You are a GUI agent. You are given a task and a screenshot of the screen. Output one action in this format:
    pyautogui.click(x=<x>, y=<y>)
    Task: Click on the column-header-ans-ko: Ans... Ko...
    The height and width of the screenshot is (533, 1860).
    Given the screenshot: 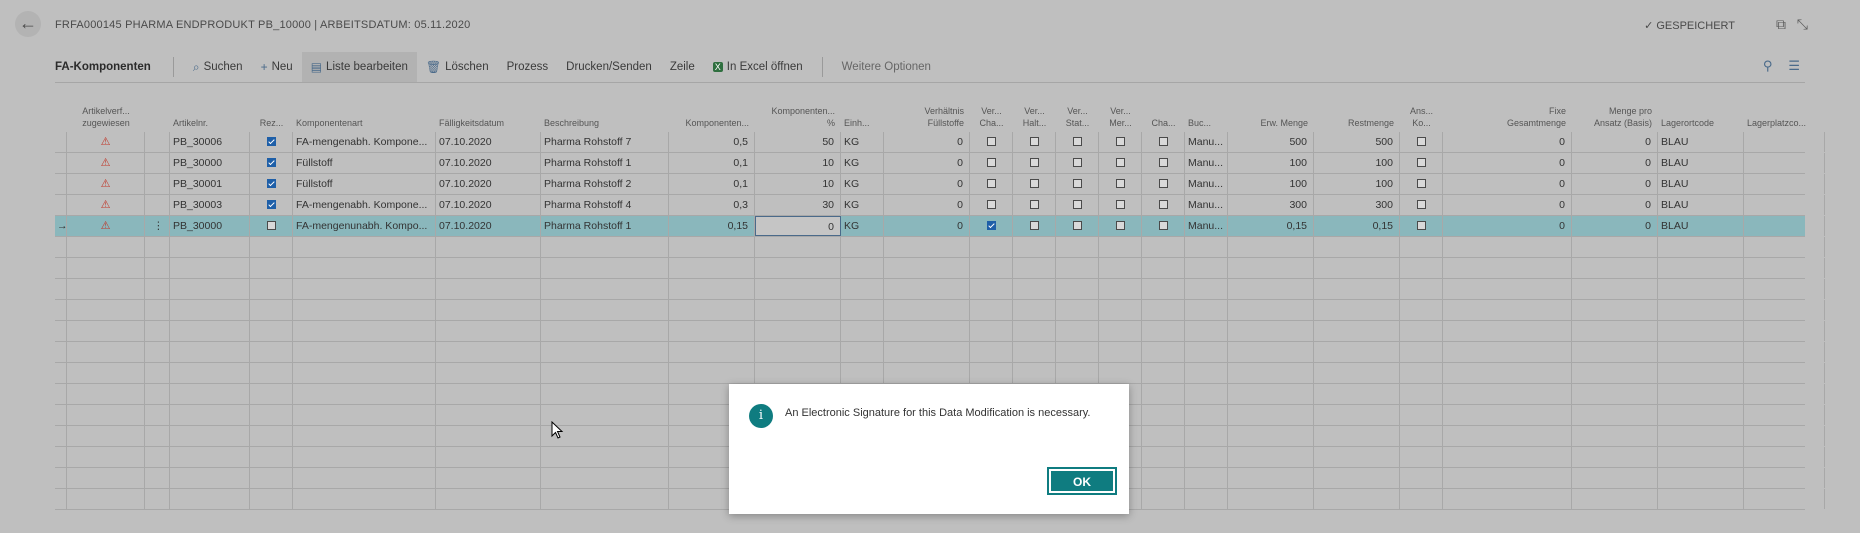 What is the action you would take?
    pyautogui.click(x=1421, y=115)
    